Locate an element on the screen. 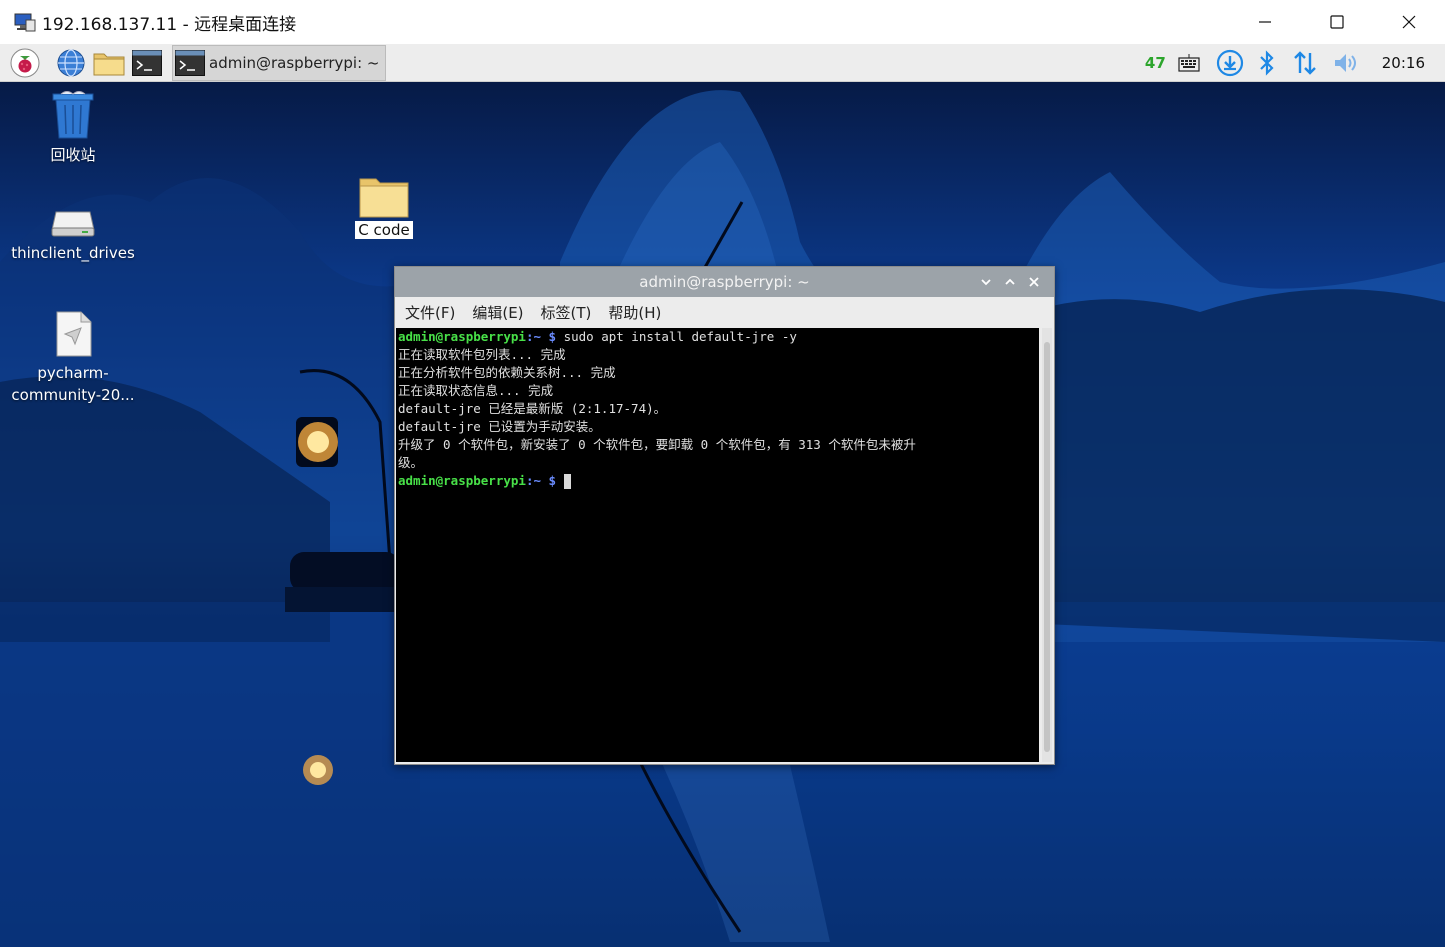 The height and width of the screenshot is (947, 1445). chevron-down-icon is located at coordinates (986, 282).